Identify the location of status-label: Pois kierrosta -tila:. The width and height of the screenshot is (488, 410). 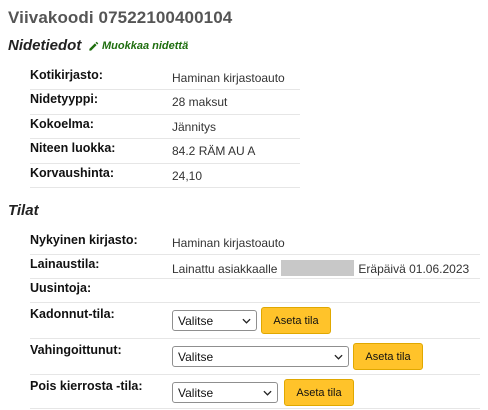
(86, 386).